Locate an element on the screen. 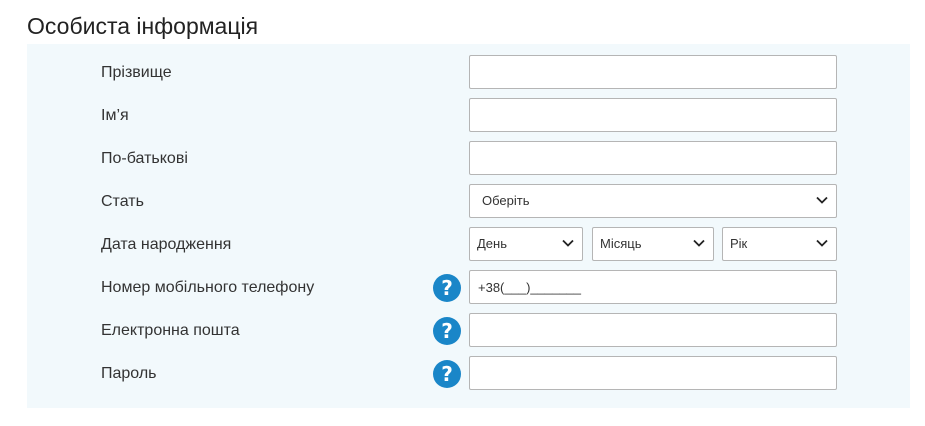 This screenshot has height=426, width=925. birth-day-select: День is located at coordinates (526, 244).